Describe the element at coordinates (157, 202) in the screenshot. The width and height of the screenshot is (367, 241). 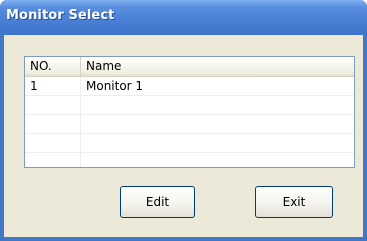
I see `edit-button: Edit` at that location.